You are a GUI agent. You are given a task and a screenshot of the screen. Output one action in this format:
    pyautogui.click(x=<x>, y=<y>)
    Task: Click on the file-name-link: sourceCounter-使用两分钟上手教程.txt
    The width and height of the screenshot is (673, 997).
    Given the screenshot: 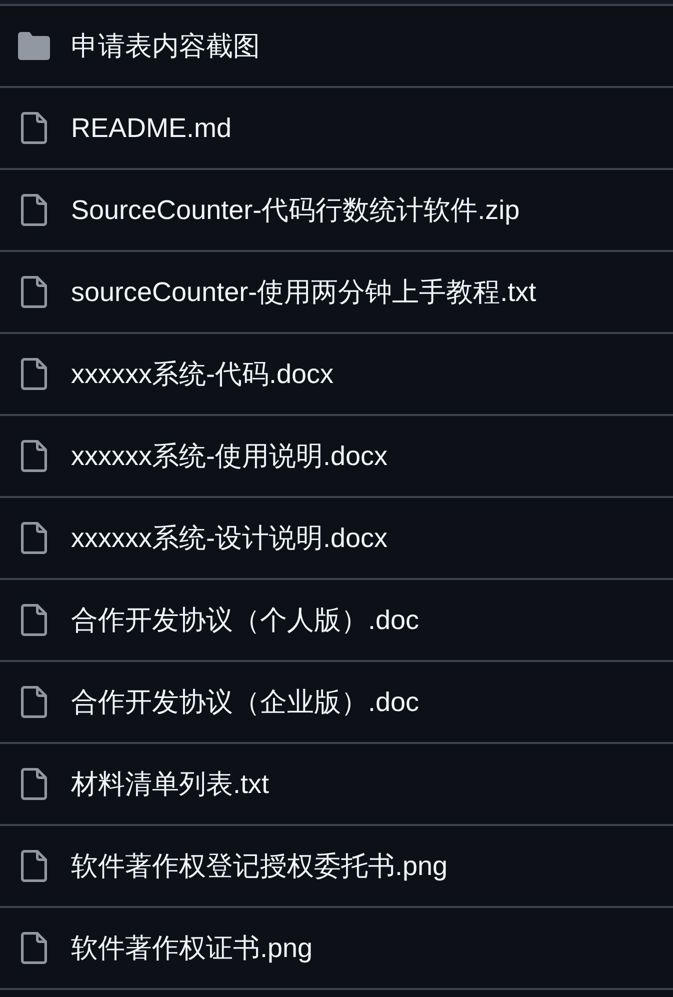 What is the action you would take?
    pyautogui.click(x=303, y=292)
    